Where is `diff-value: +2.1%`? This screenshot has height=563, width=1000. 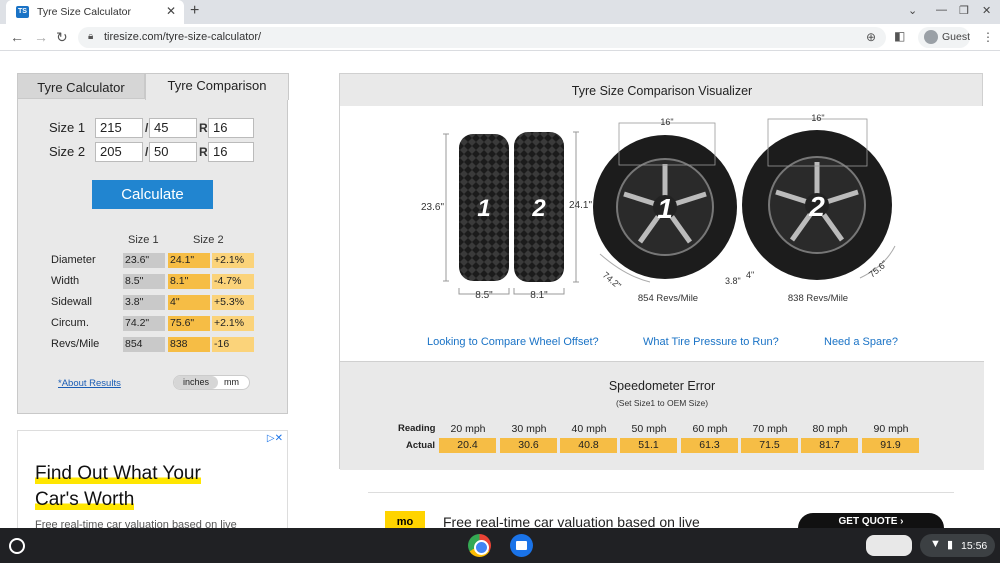 diff-value: +2.1% is located at coordinates (233, 260).